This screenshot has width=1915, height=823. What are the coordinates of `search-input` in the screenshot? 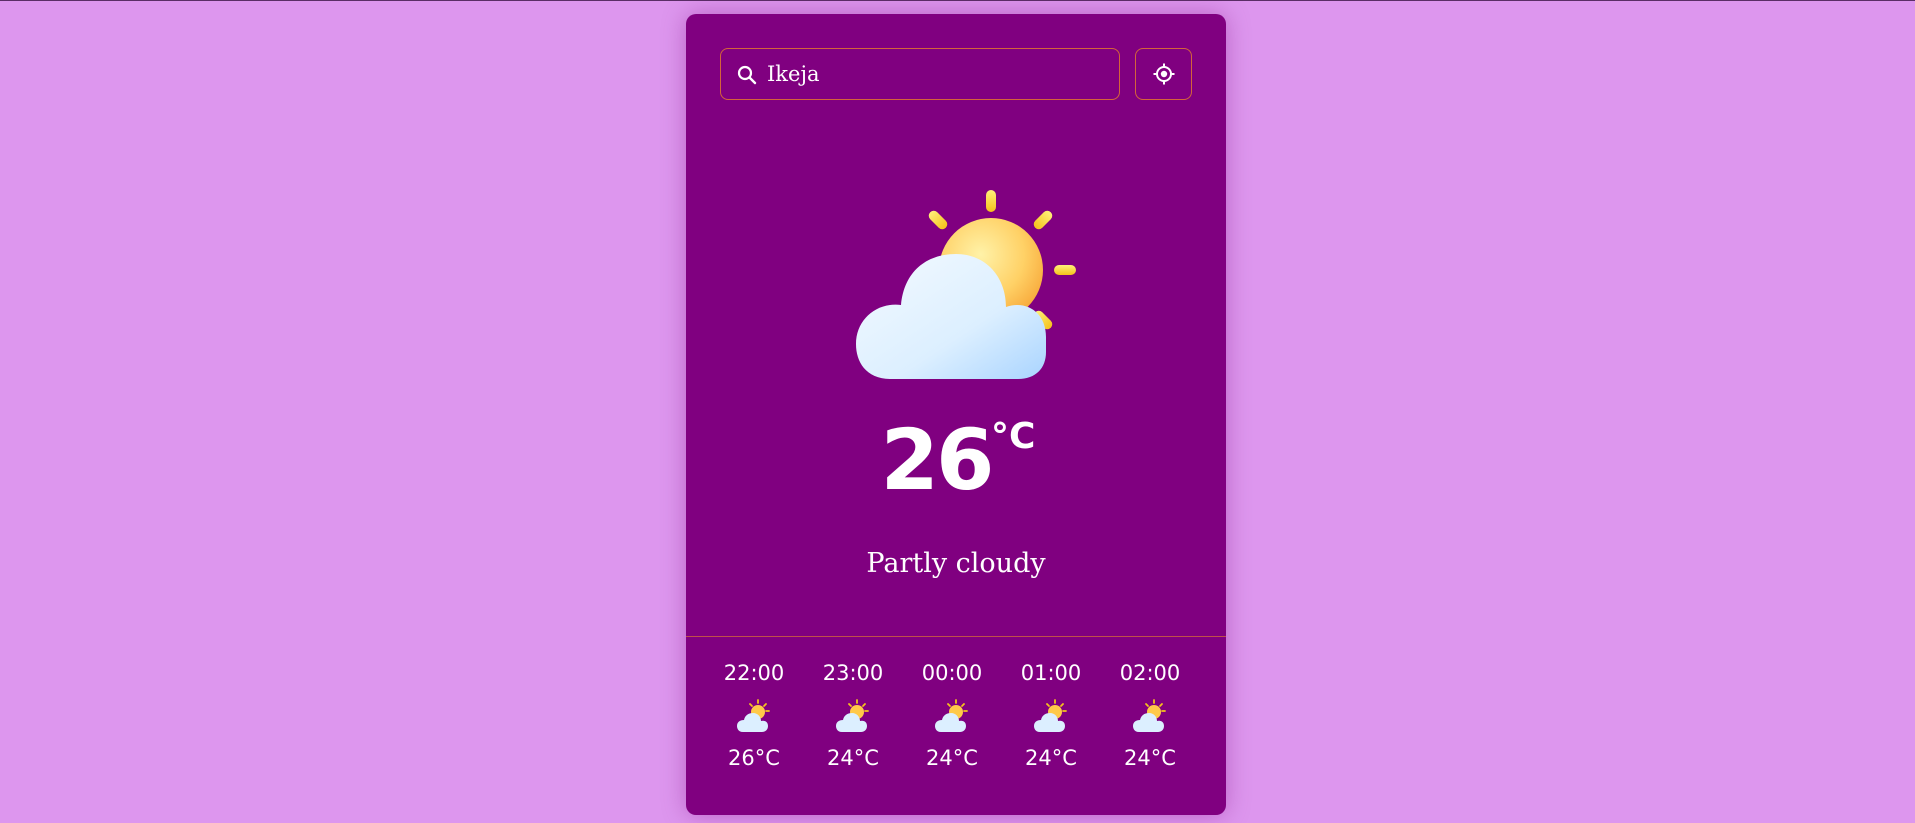 It's located at (937, 74).